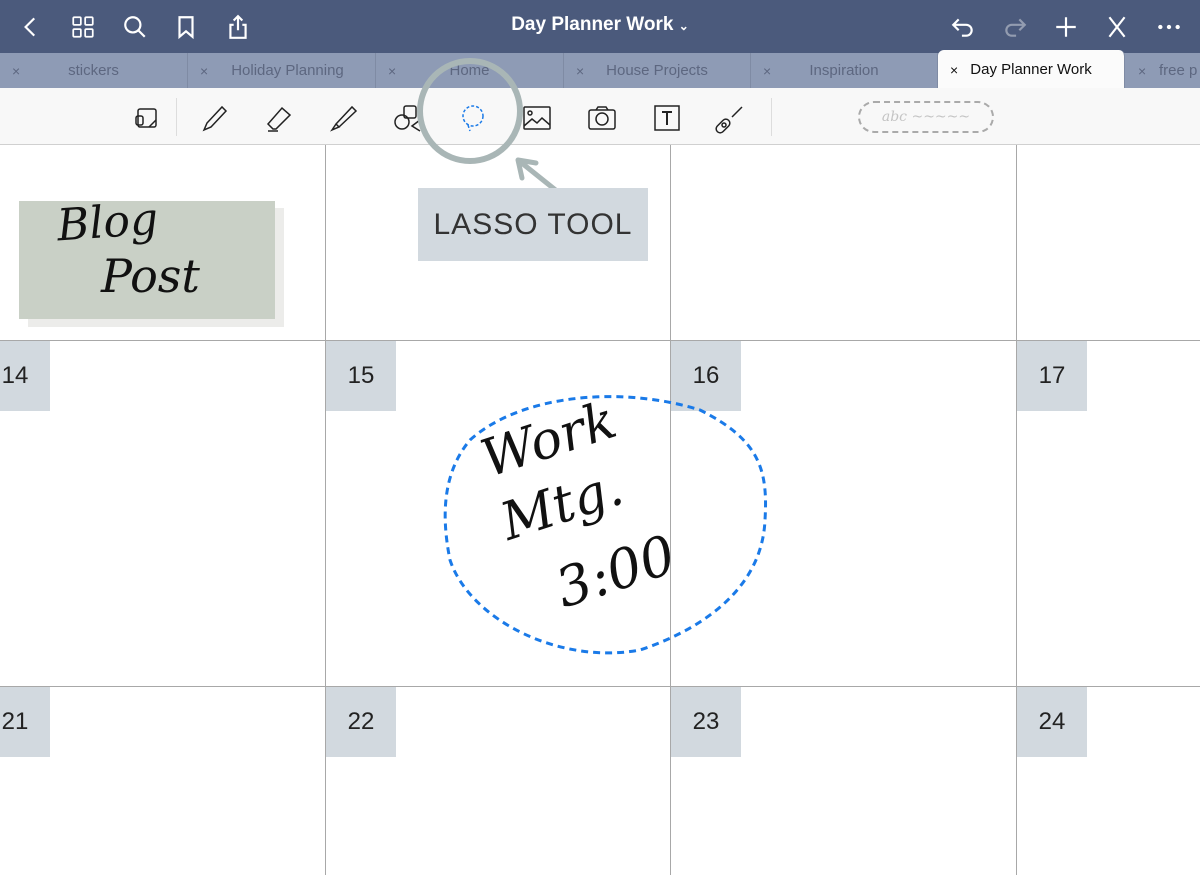  What do you see at coordinates (361, 376) in the screenshot?
I see `day-label: 15` at bounding box center [361, 376].